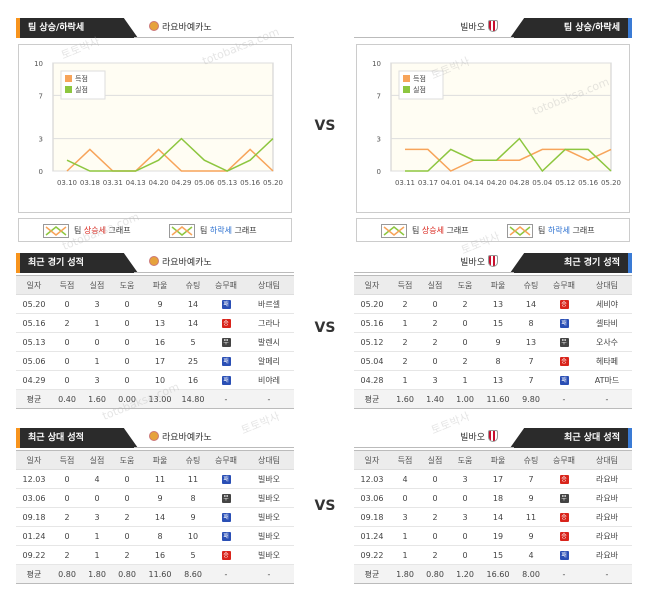  What do you see at coordinates (127, 399) in the screenshot?
I see `average-cell: 0.00` at bounding box center [127, 399].